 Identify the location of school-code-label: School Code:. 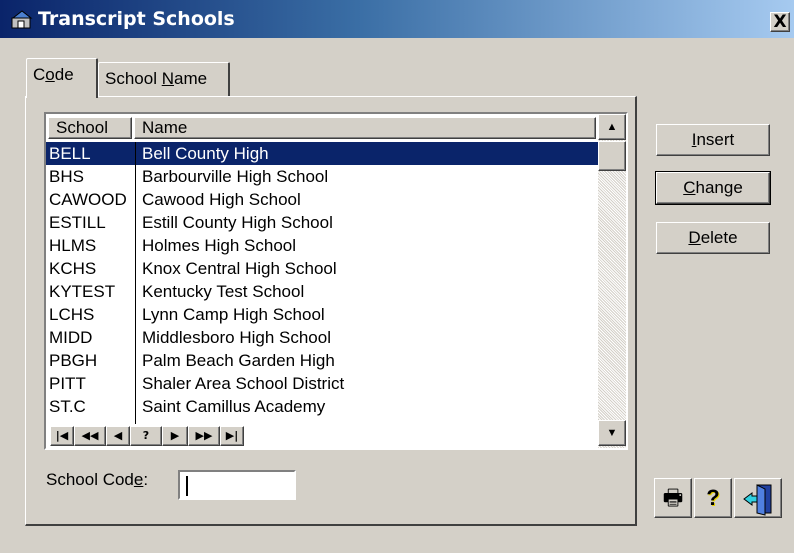
(97, 480).